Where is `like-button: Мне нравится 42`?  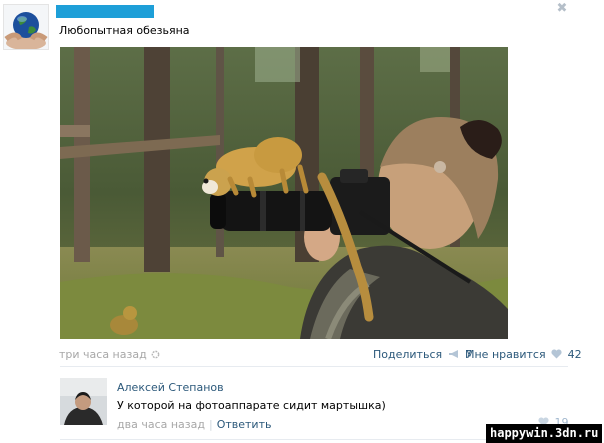
like-button: Мне нравится 42 is located at coordinates (523, 354).